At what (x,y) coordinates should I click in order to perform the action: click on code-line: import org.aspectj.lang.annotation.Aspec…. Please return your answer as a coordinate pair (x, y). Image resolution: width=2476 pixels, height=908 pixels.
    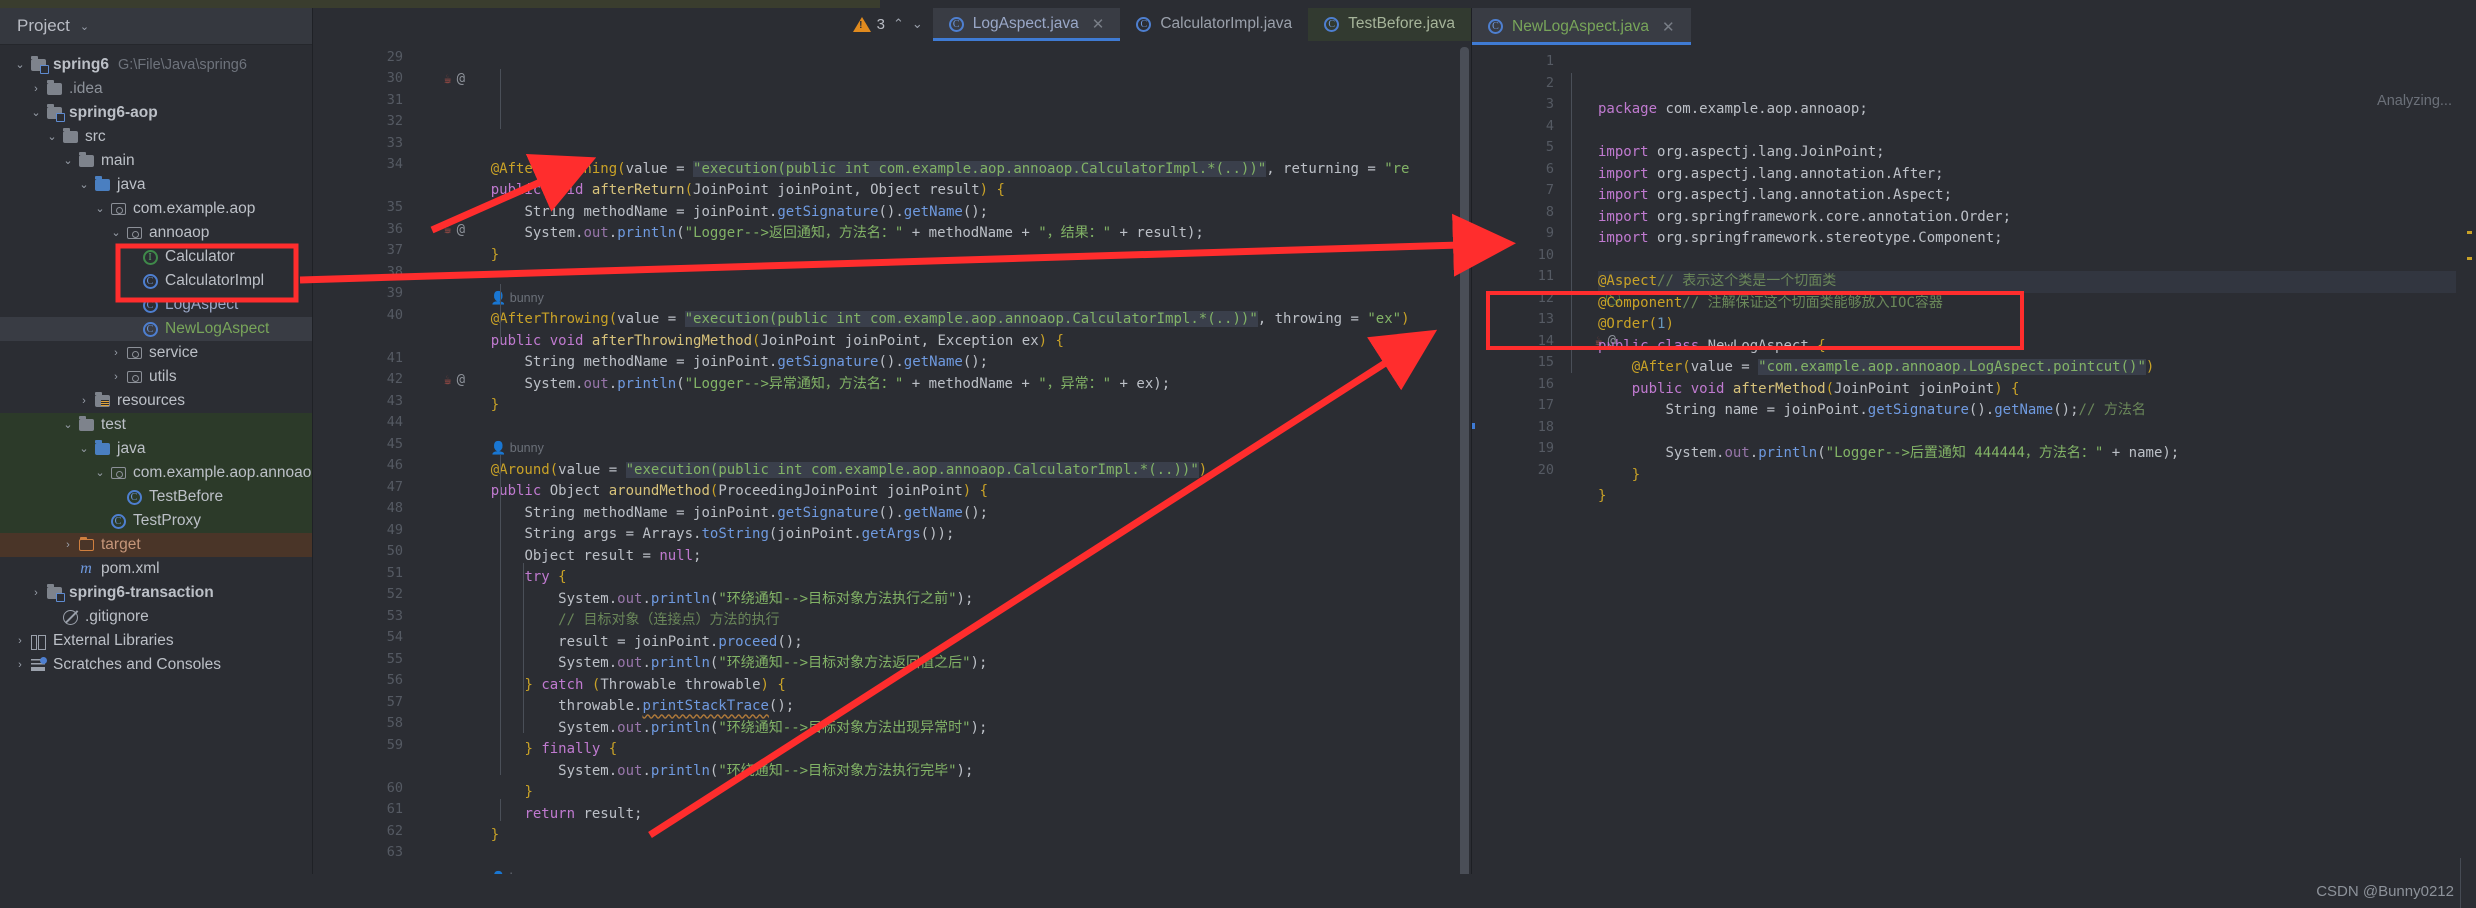
    Looking at the image, I should click on (2037, 196).